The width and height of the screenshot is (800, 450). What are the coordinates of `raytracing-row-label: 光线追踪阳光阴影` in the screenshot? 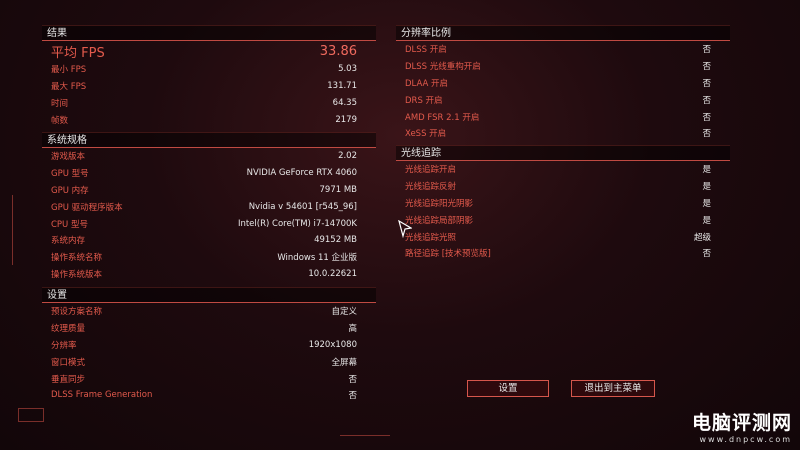 It's located at (439, 203).